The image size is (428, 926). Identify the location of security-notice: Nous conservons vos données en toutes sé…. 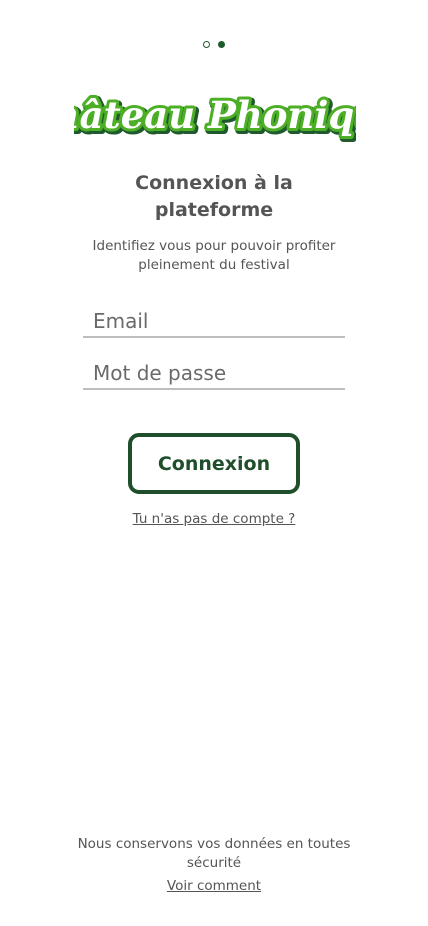
(214, 854).